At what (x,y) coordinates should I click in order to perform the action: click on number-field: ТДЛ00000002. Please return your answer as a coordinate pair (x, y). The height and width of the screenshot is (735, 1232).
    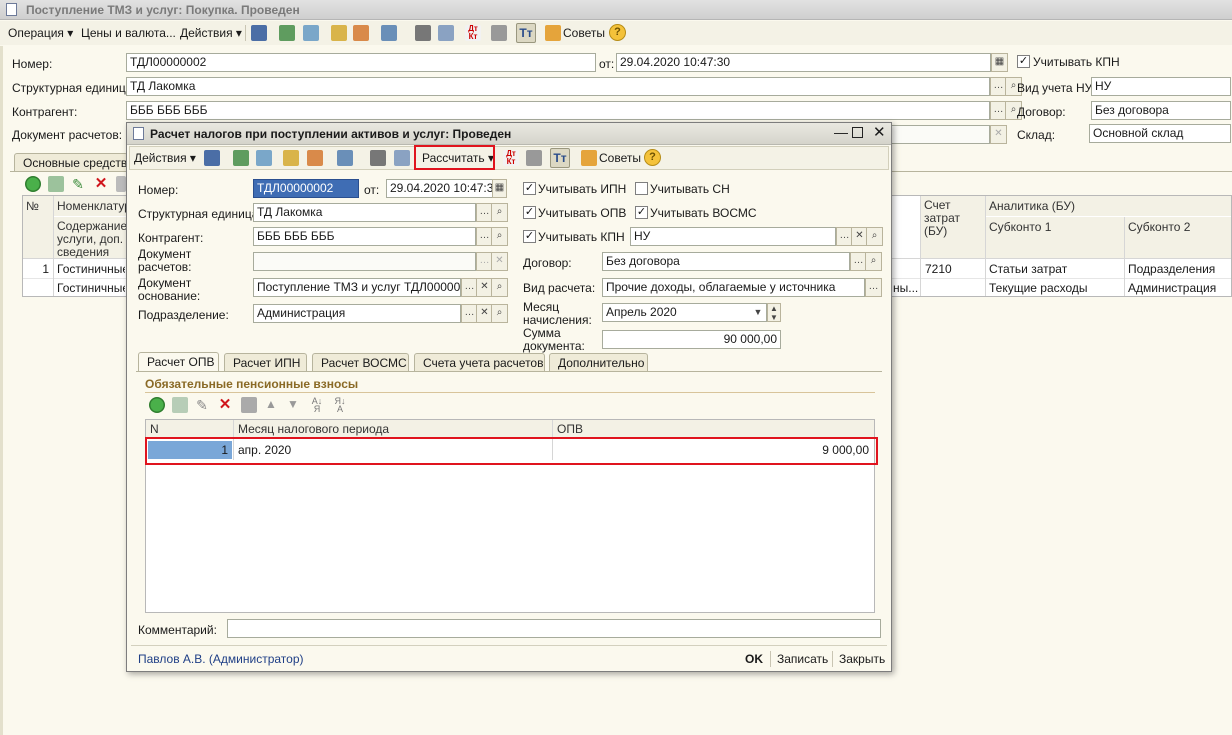
    Looking at the image, I should click on (361, 62).